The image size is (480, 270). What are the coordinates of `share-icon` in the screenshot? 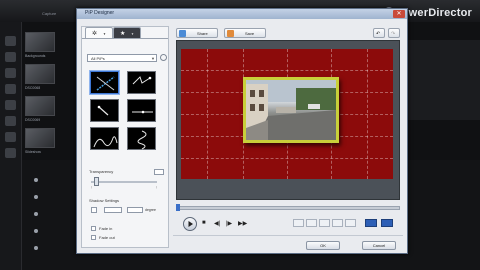 It's located at (182, 33).